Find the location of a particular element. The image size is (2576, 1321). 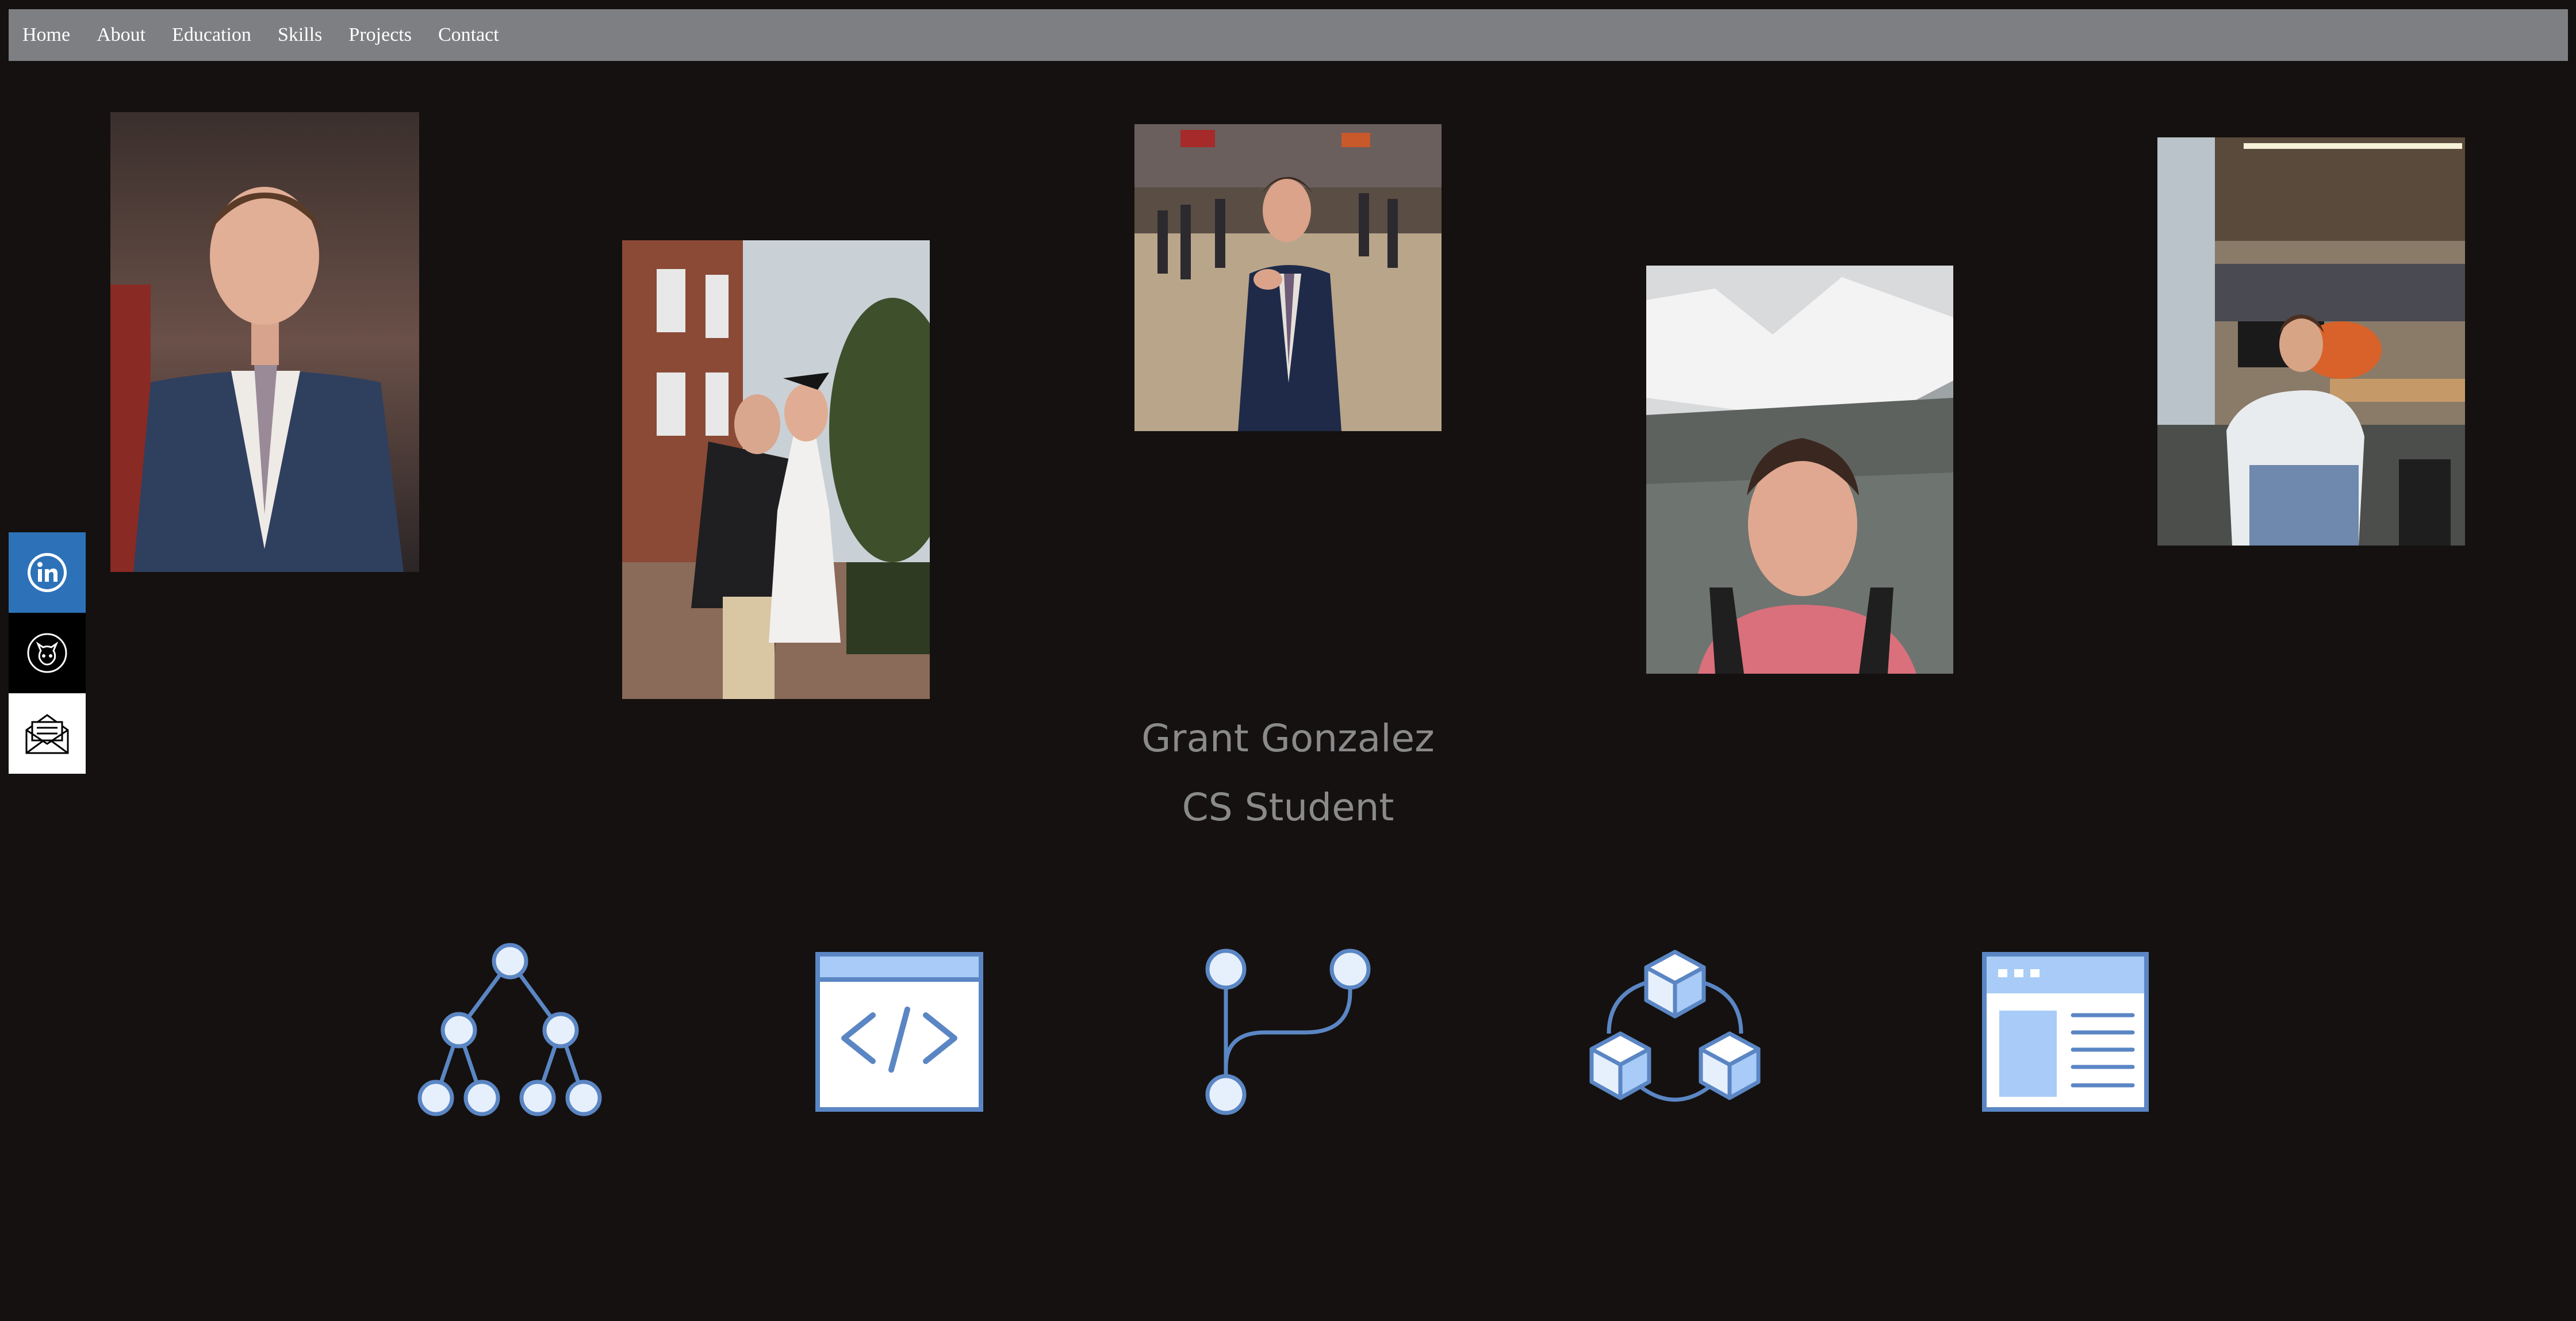

tree-structure-icon is located at coordinates (509, 1032).